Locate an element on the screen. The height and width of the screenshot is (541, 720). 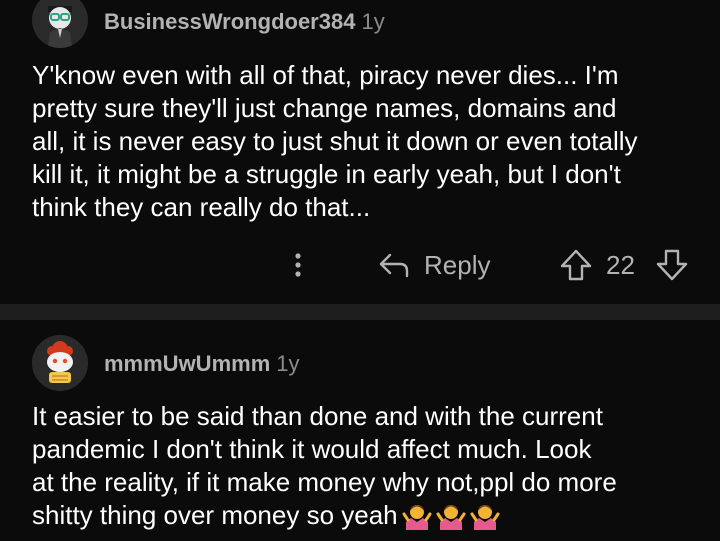
username: BusinessWrongdoer384 is located at coordinates (229, 21).